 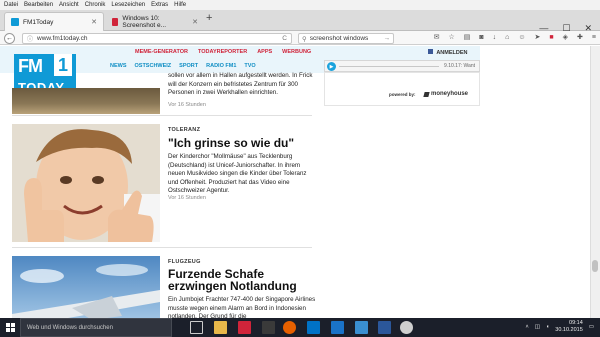 What do you see at coordinates (62, 38) in the screenshot?
I see `url-text: www.fm1today.ch` at bounding box center [62, 38].